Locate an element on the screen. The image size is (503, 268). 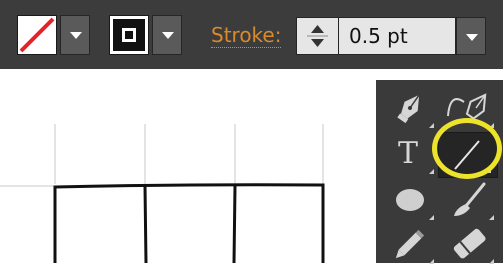
stroke-color-dropdown-button is located at coordinates (167, 35).